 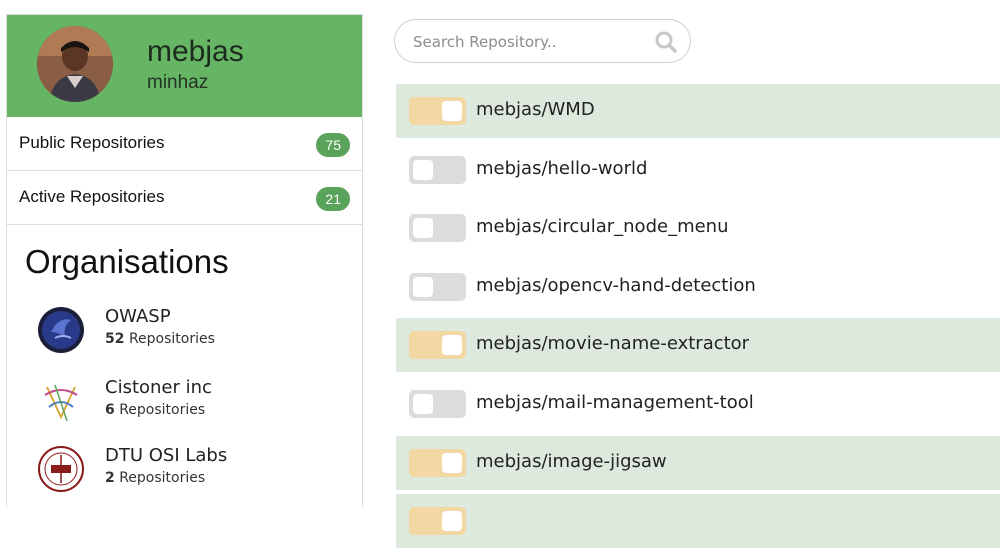 I want to click on repo-name: mebjas/movie-name-extractor, so click(x=612, y=343).